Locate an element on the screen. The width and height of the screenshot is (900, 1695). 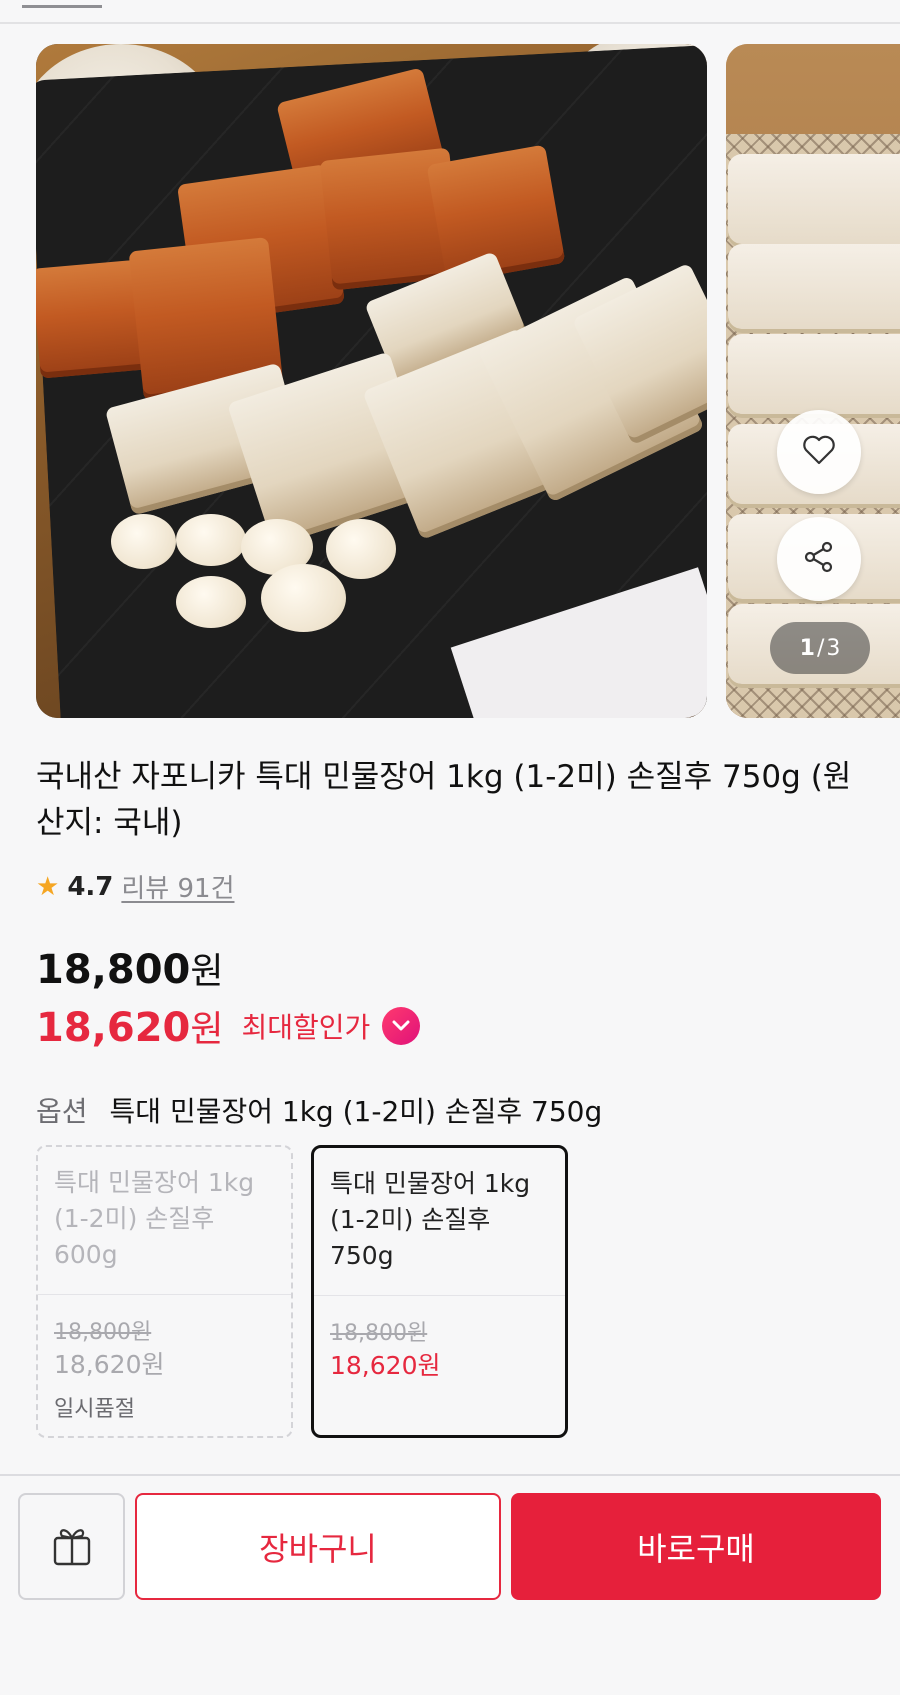
sale-price-row: 18,620원 최대할인가 is located at coordinates (228, 1026).